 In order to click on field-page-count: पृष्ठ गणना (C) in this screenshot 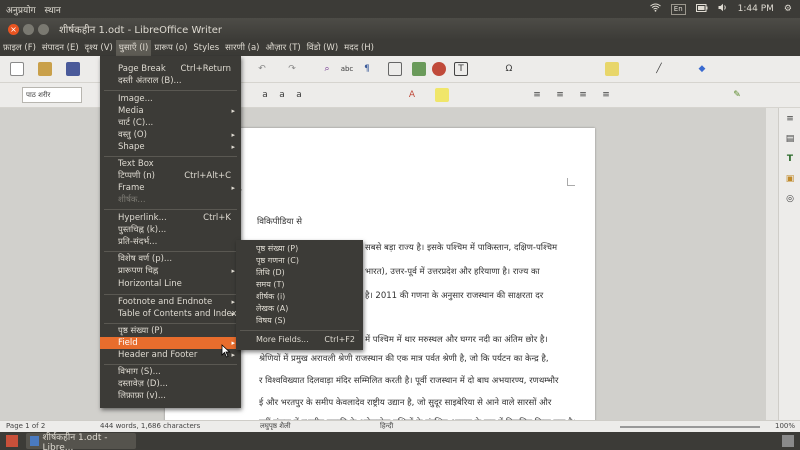, I will do `click(299, 261)`.